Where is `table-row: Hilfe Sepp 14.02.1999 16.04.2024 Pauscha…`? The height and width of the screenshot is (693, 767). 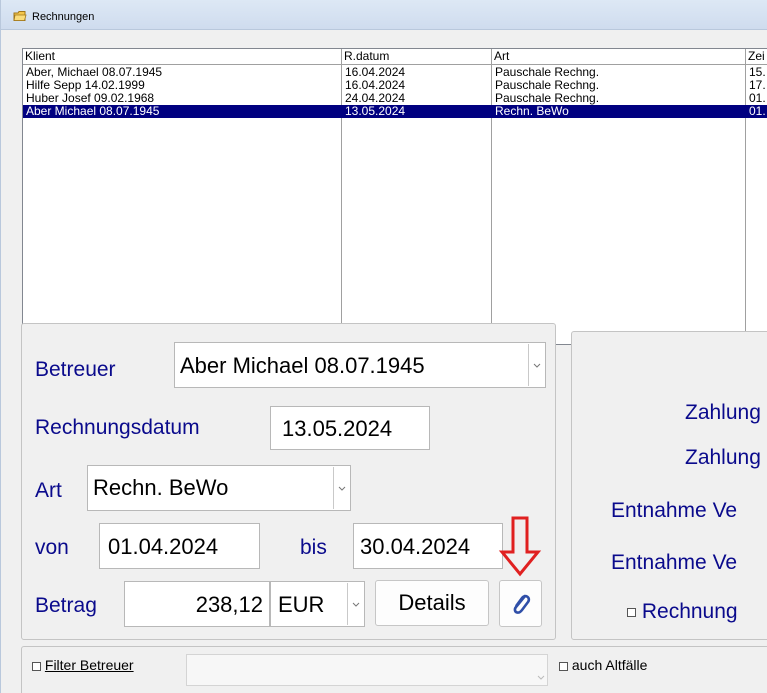
table-row: Hilfe Sepp 14.02.1999 16.04.2024 Pauscha… is located at coordinates (395, 85).